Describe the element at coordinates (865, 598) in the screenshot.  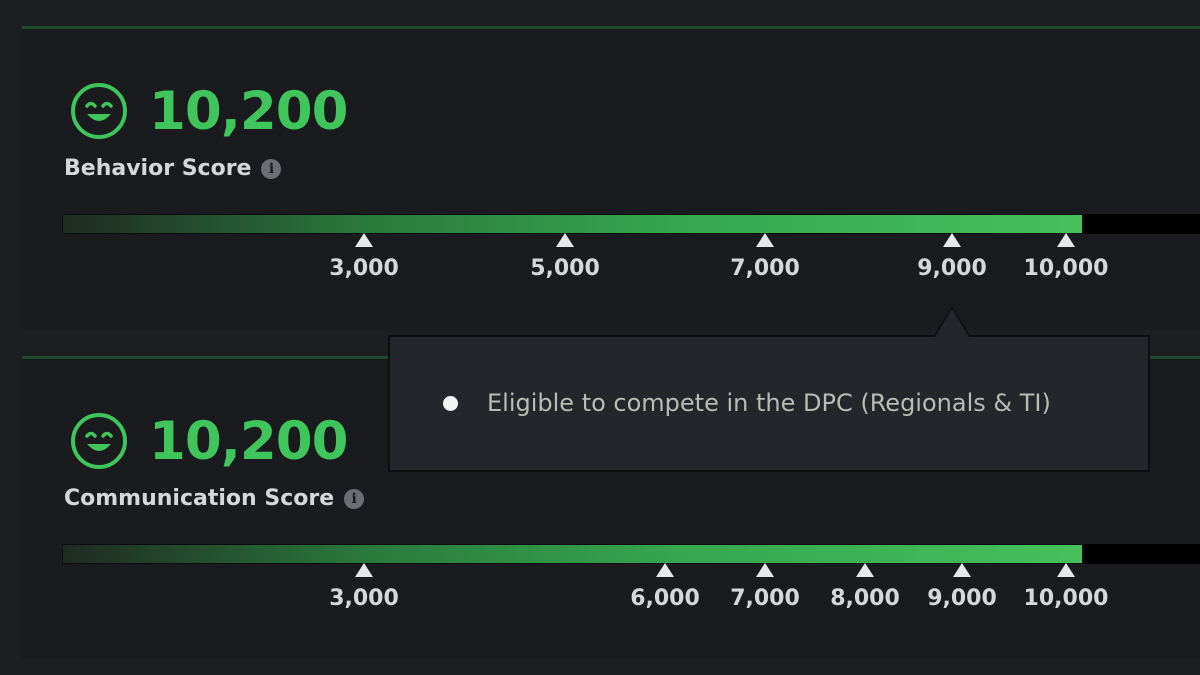
I see `communication-marker-label: 8,000` at that location.